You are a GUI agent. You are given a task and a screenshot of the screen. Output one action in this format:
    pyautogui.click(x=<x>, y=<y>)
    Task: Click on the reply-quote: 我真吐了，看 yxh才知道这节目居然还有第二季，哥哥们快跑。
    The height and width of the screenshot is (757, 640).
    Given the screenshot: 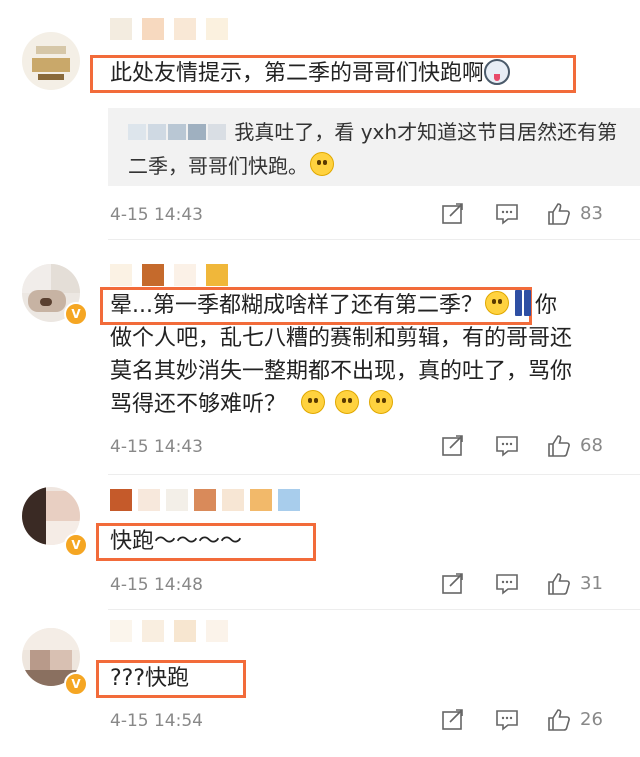 What is the action you would take?
    pyautogui.click(x=374, y=147)
    